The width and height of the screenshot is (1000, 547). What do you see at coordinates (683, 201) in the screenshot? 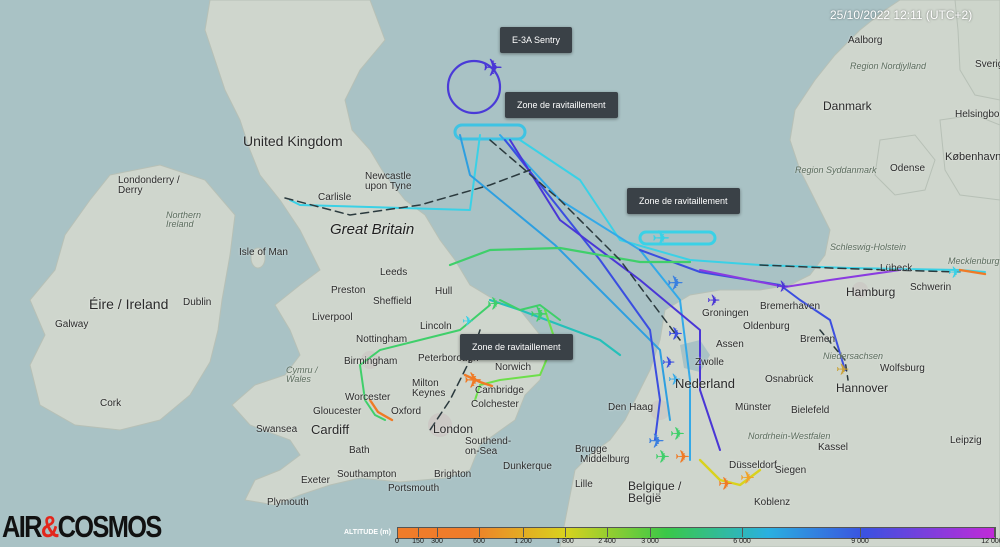
I see `callout-refuel-zone-2: Zone de ravitaillement` at bounding box center [683, 201].